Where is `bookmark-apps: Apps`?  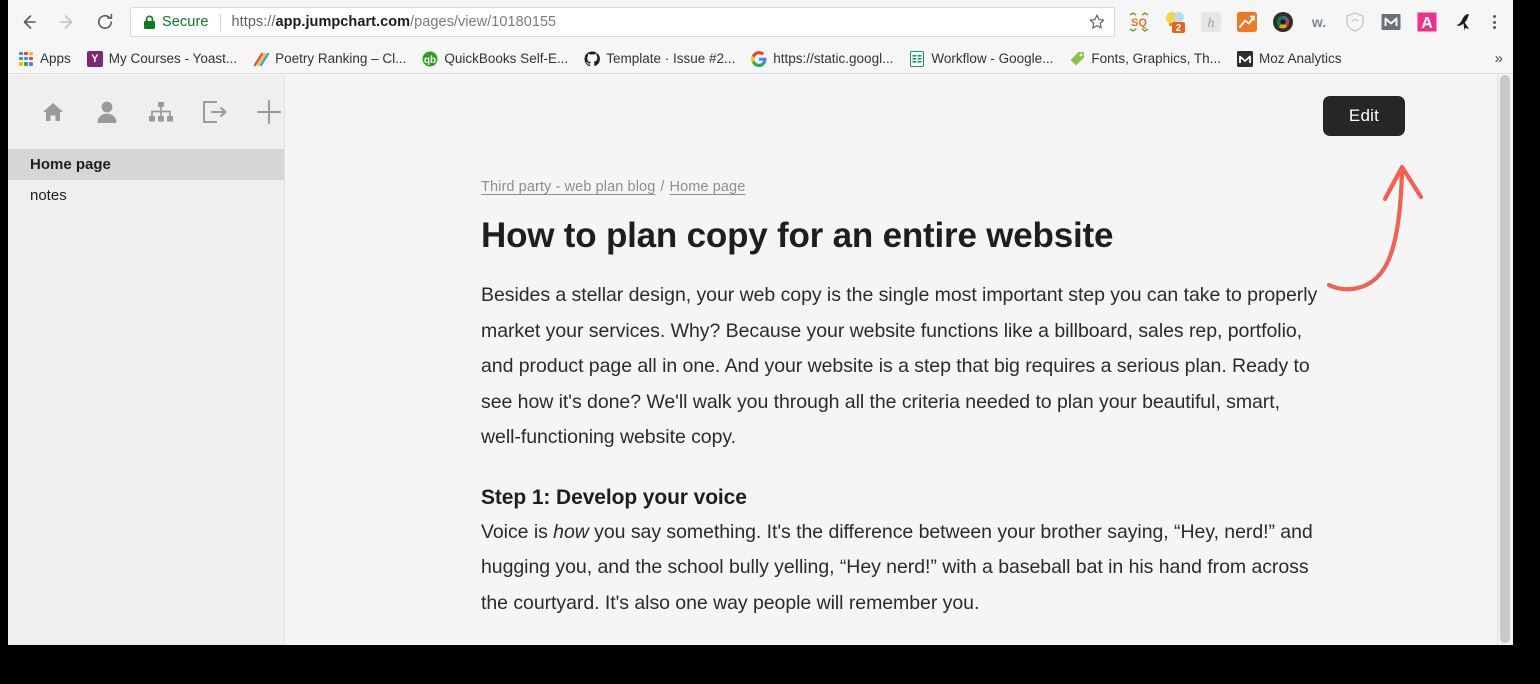 bookmark-apps: Apps is located at coordinates (44, 59).